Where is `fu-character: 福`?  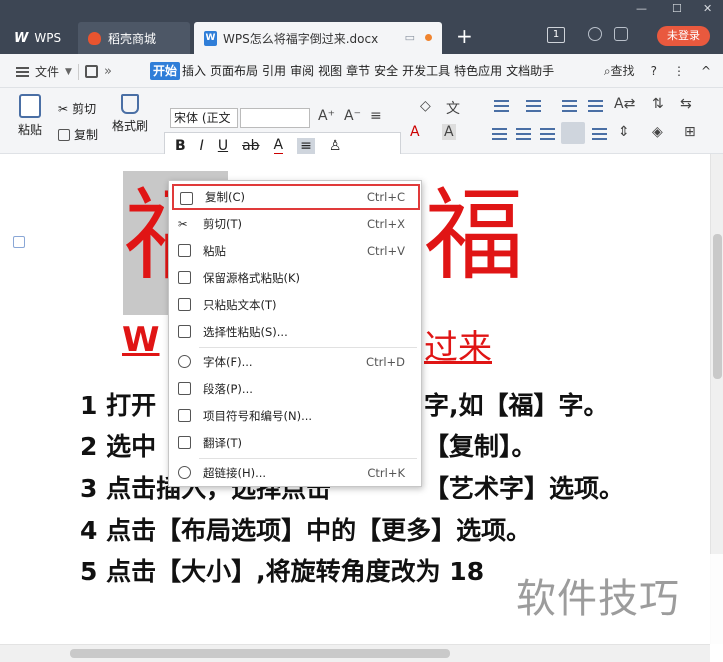
fu-character: 福 is located at coordinates (474, 236).